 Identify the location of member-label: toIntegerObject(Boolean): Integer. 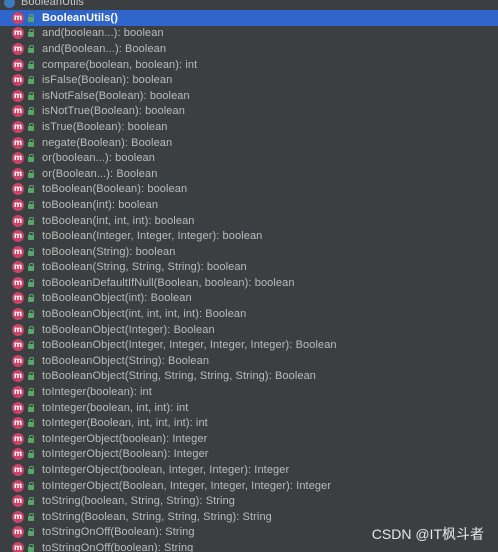
(125, 454).